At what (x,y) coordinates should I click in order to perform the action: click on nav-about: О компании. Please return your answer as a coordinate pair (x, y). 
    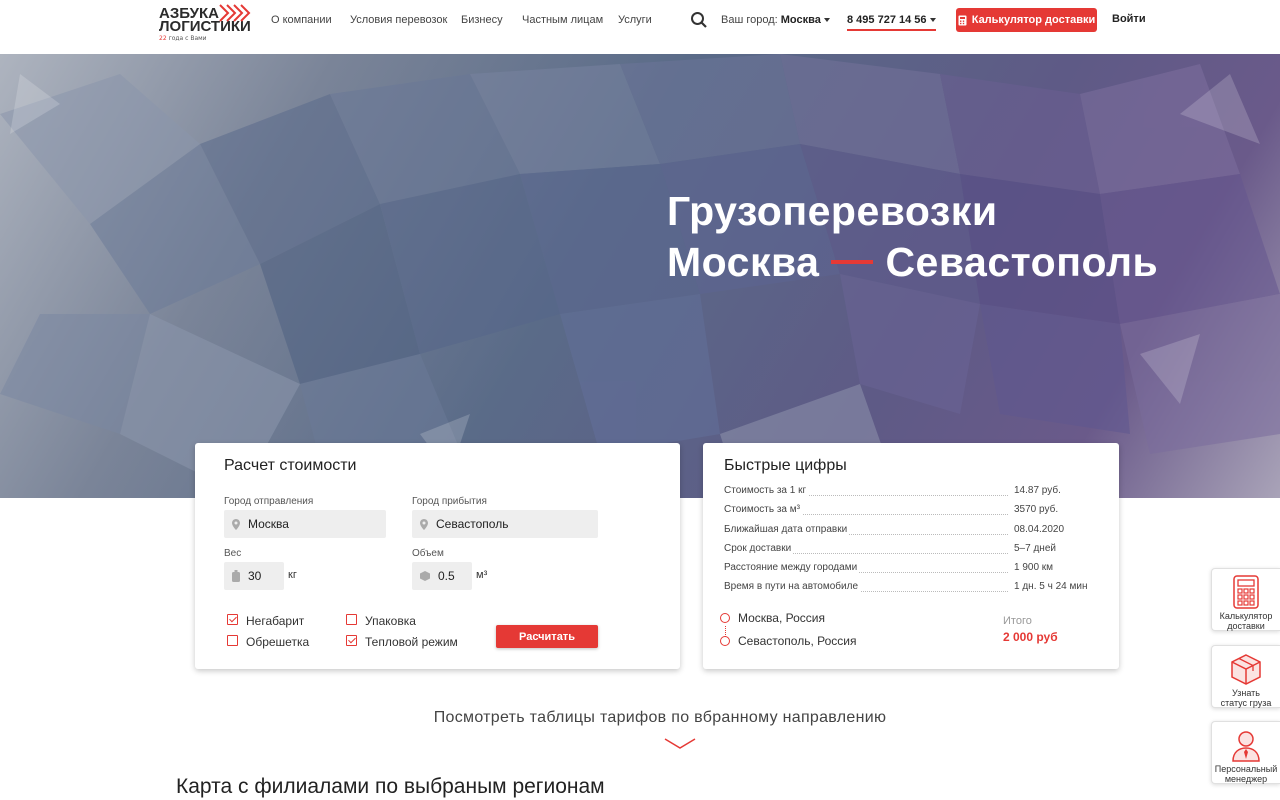
    Looking at the image, I should click on (301, 20).